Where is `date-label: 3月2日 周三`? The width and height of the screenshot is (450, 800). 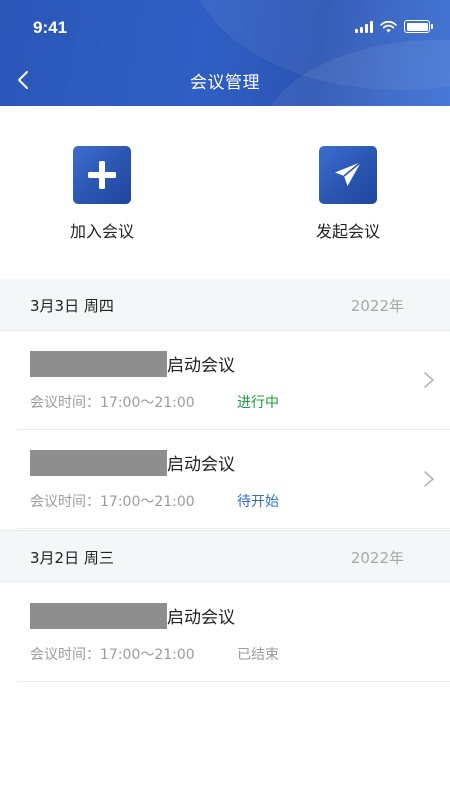
date-label: 3月2日 周三 is located at coordinates (72, 558).